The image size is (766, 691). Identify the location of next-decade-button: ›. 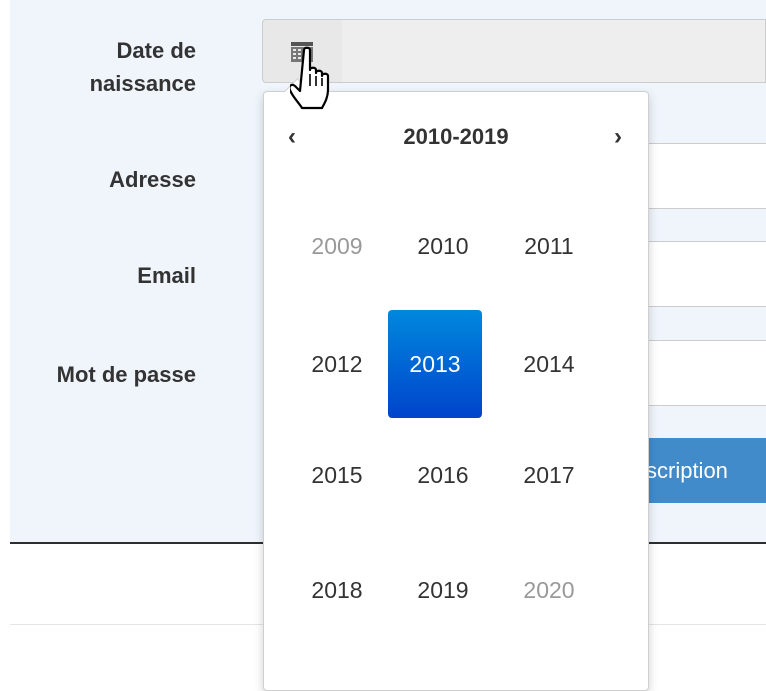
(618, 137).